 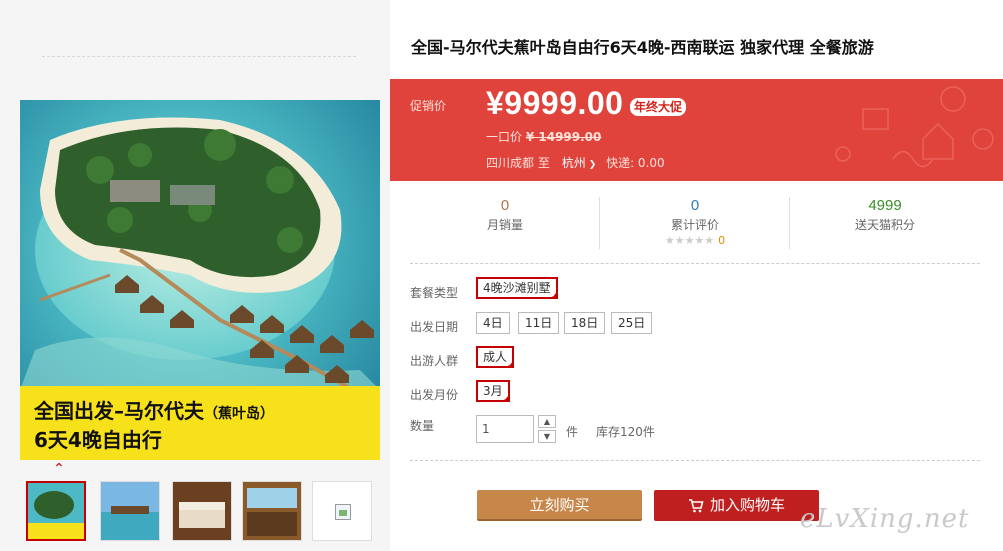 I want to click on site-watermark: eLvXing.net, so click(x=885, y=519).